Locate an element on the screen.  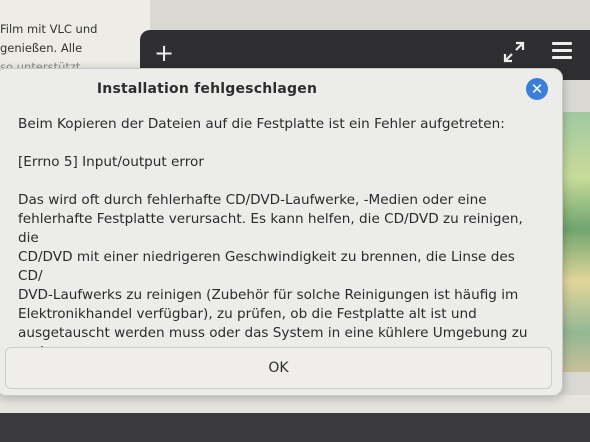
dialog-title: Installation fehlgeschlagen is located at coordinates (207, 89).